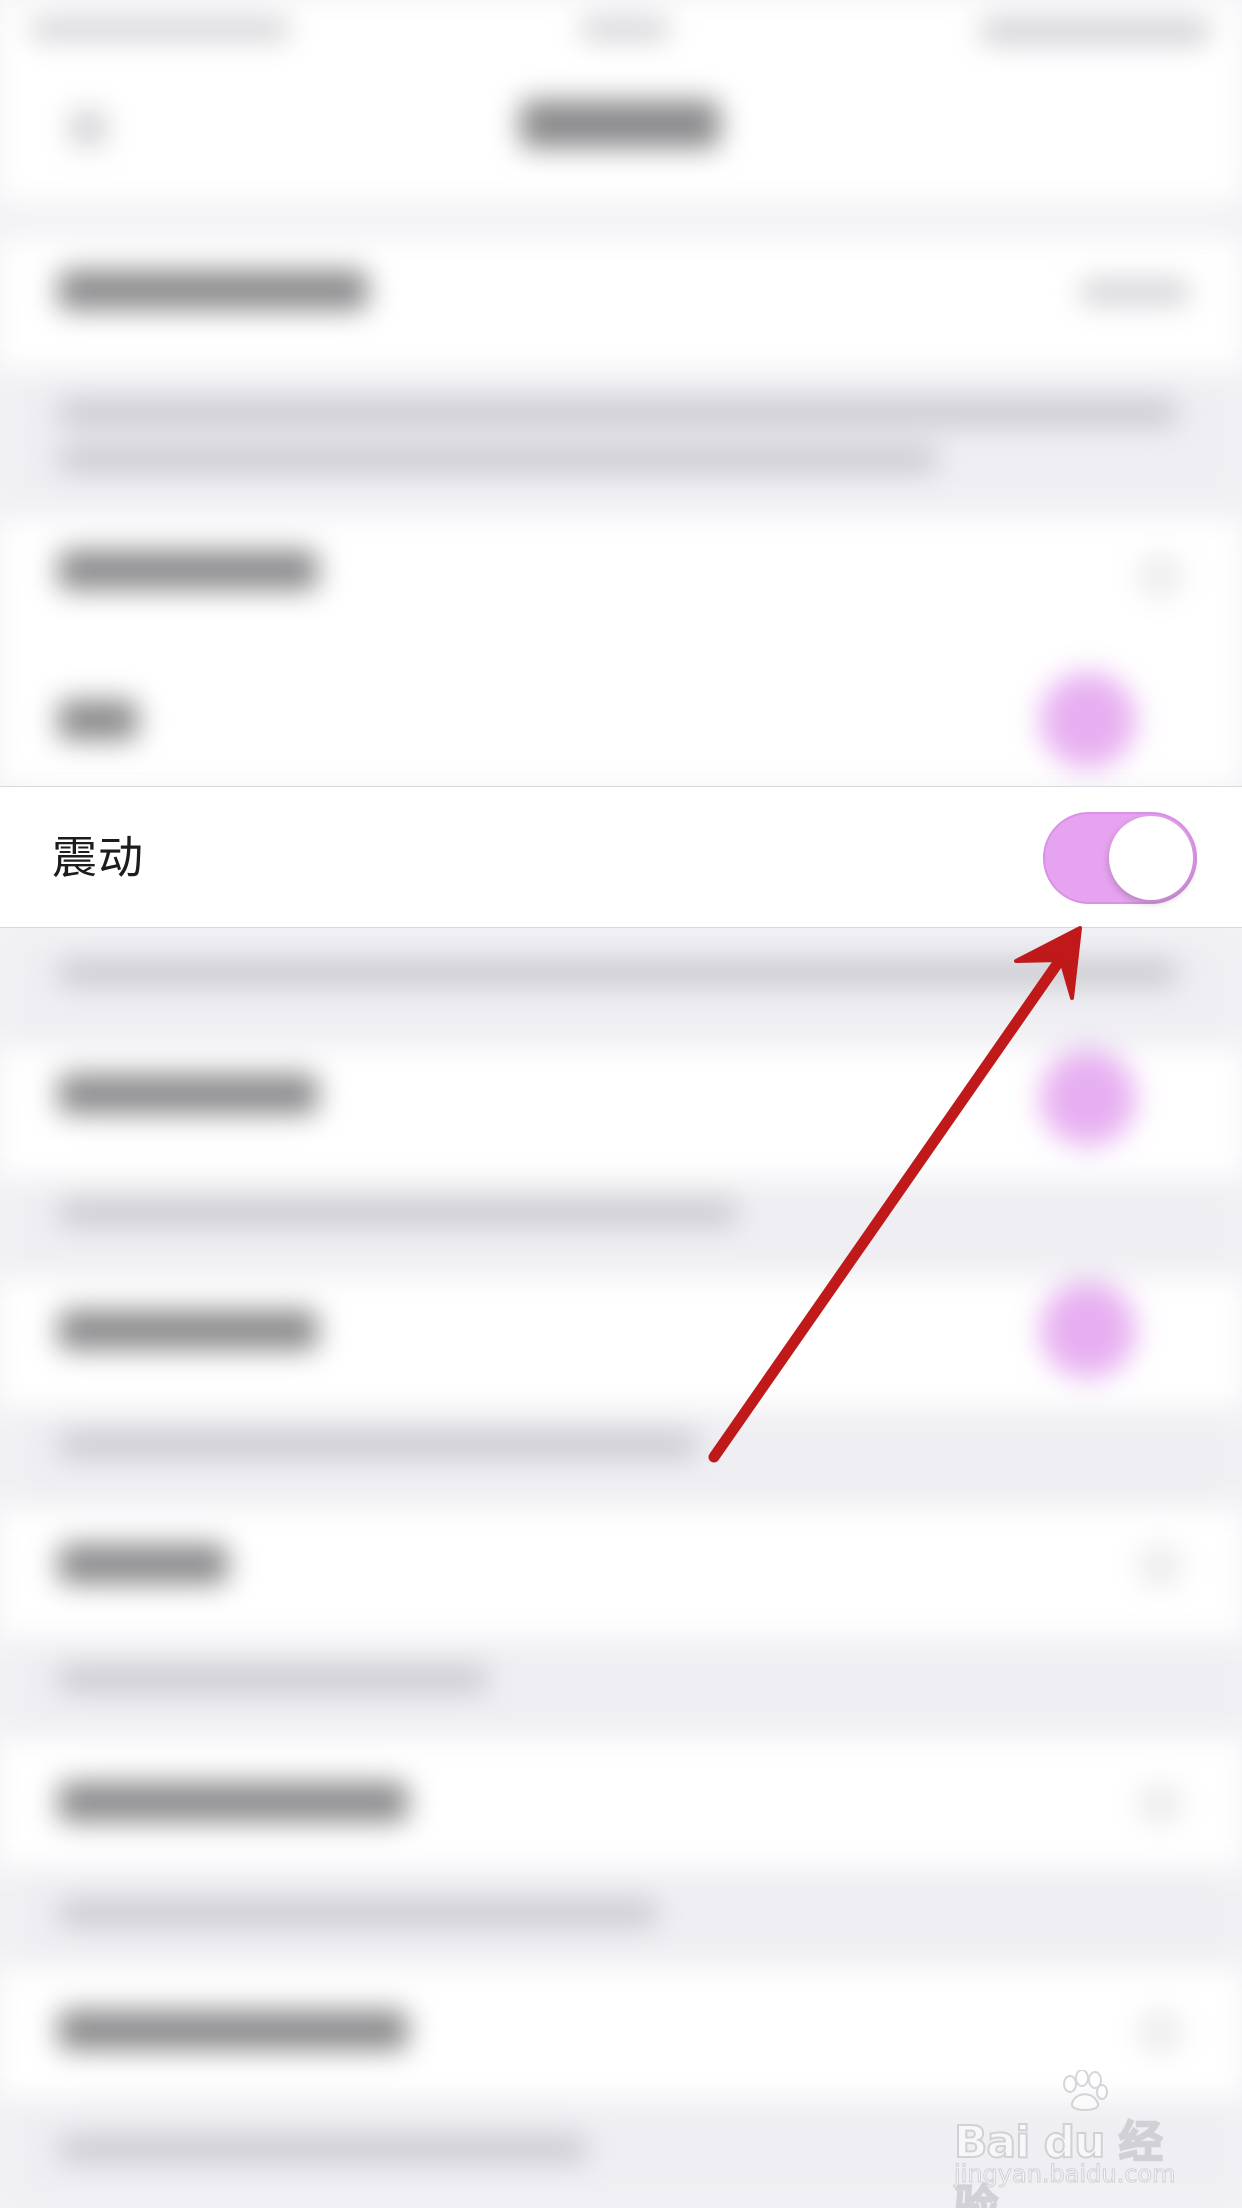 This screenshot has height=2208, width=1242. What do you see at coordinates (1151, 858) in the screenshot?
I see `toggle-knob` at bounding box center [1151, 858].